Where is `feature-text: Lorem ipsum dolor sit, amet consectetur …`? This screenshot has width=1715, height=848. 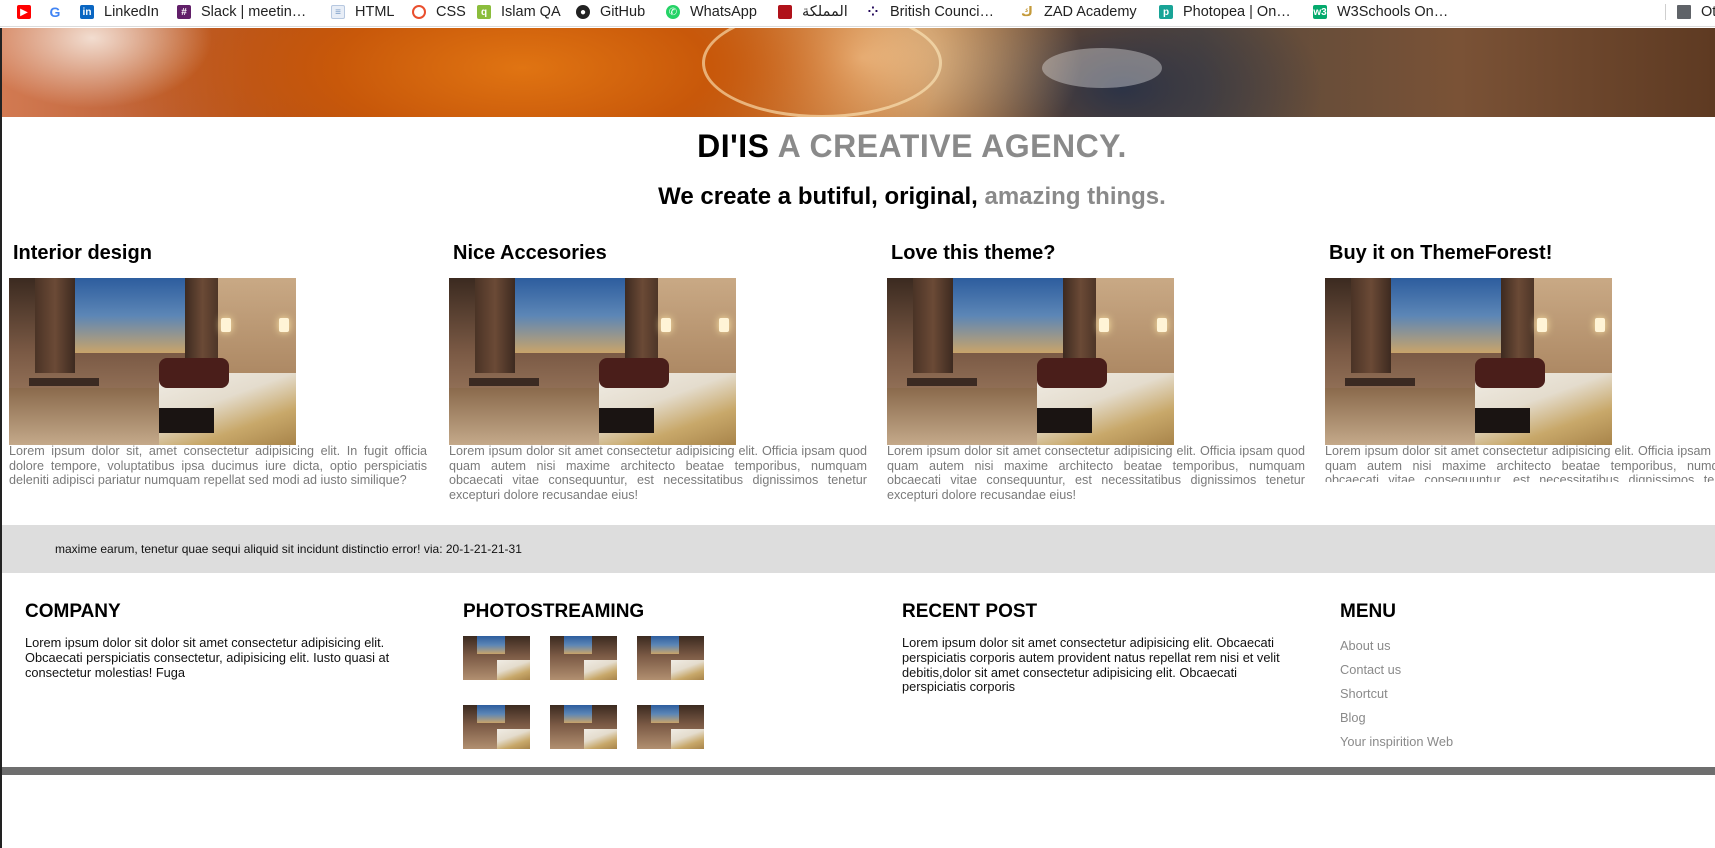
feature-text: Lorem ipsum dolor sit, amet consectetur … is located at coordinates (218, 466).